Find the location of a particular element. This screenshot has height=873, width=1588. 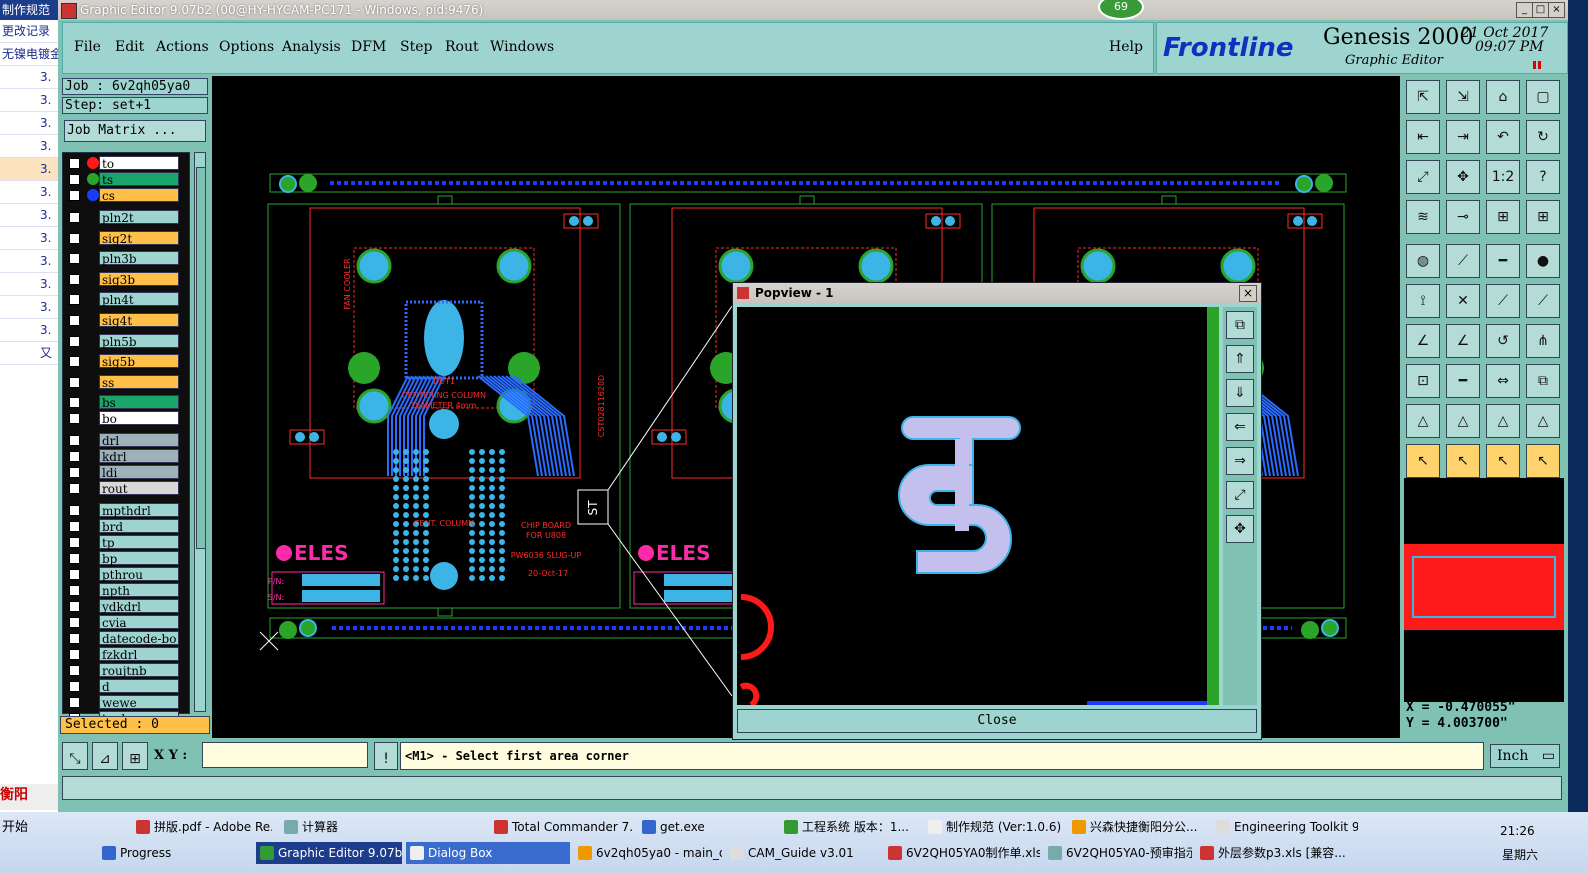

measure-icon: ≋ is located at coordinates (1423, 217).